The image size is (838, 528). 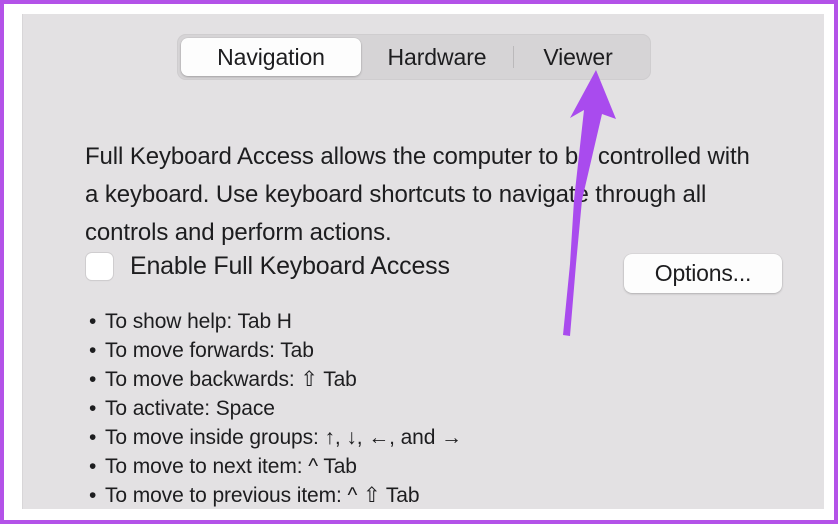 I want to click on shortcut-text: To move to next item: ^ Tab, so click(x=231, y=466).